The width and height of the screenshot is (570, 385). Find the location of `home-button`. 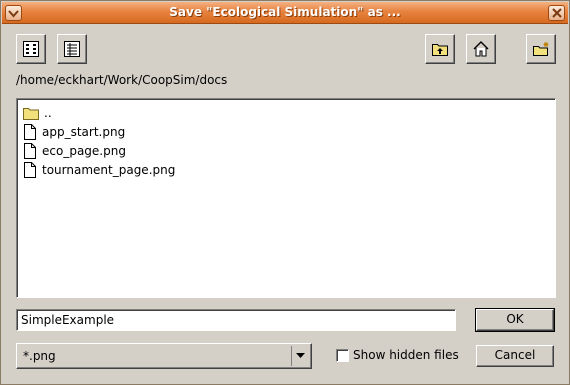

home-button is located at coordinates (481, 49).